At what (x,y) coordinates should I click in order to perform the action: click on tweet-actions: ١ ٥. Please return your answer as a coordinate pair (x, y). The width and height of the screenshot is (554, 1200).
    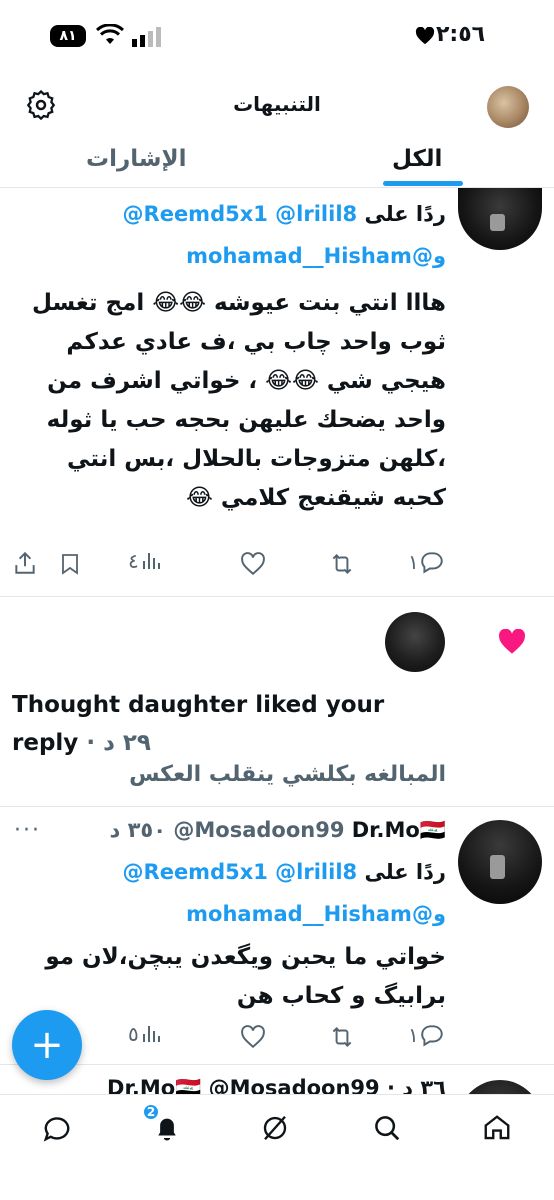
    Looking at the image, I should click on (277, 1037).